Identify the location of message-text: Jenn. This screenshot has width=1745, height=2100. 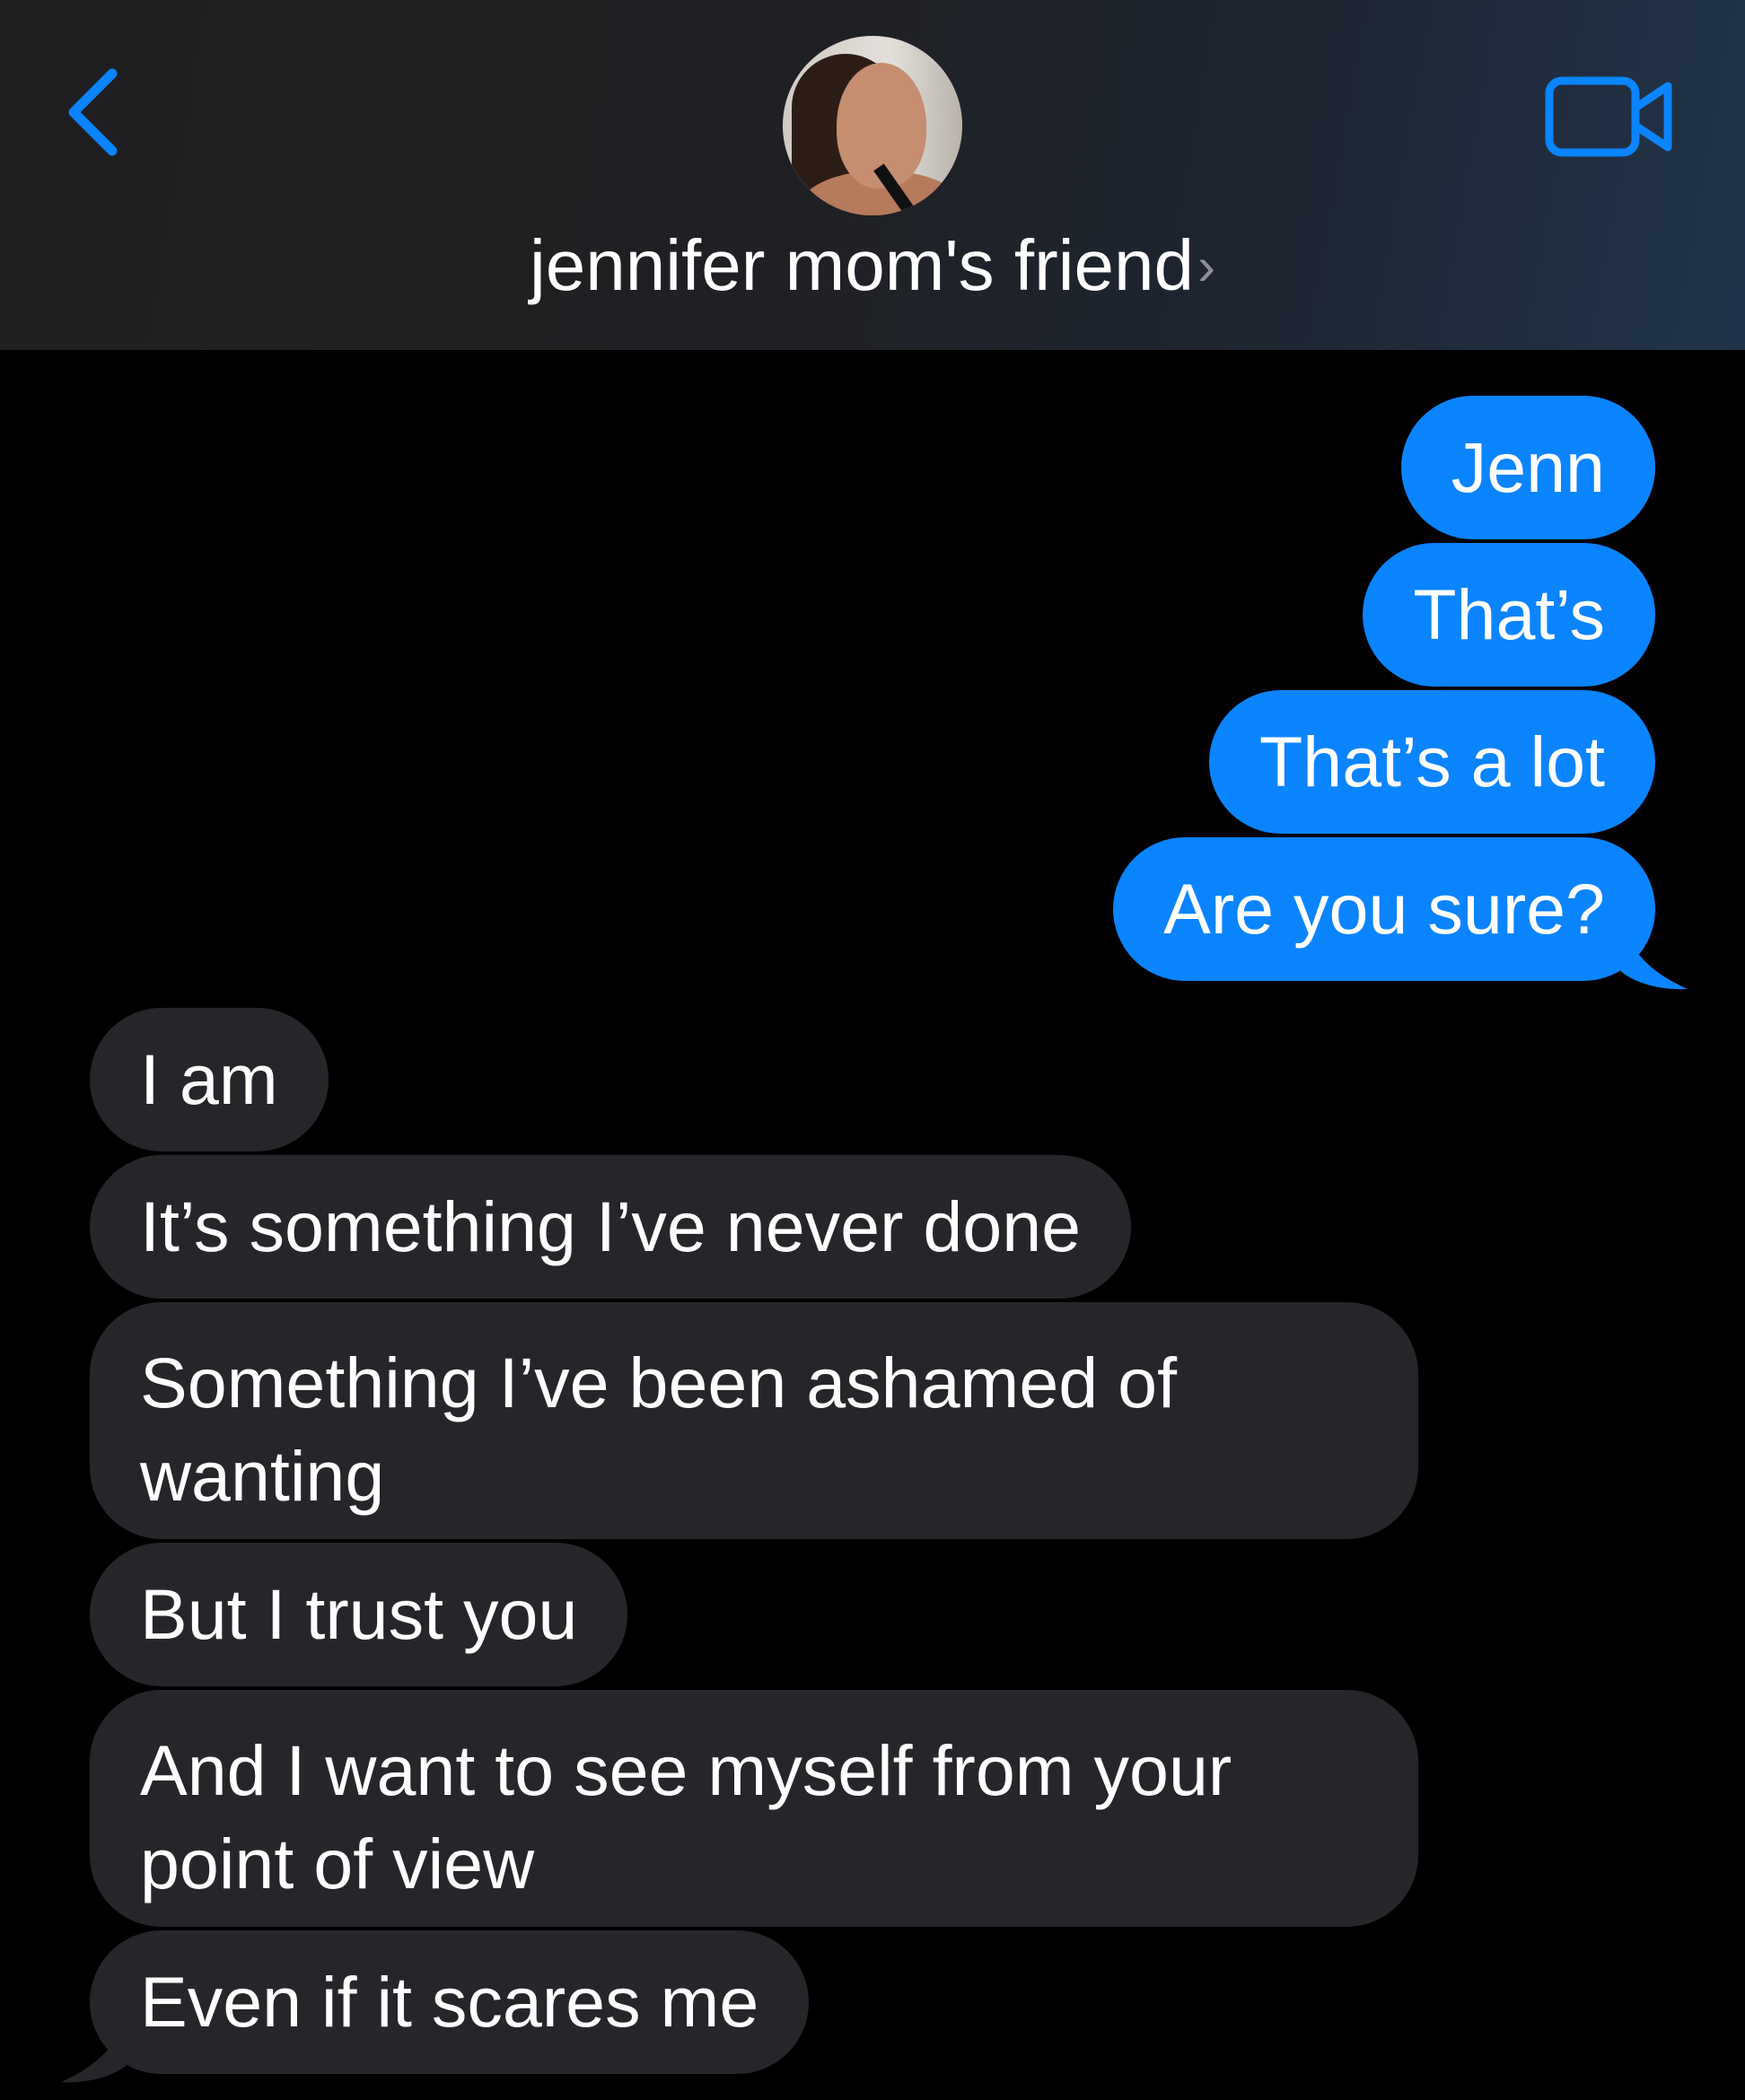
(1528, 467).